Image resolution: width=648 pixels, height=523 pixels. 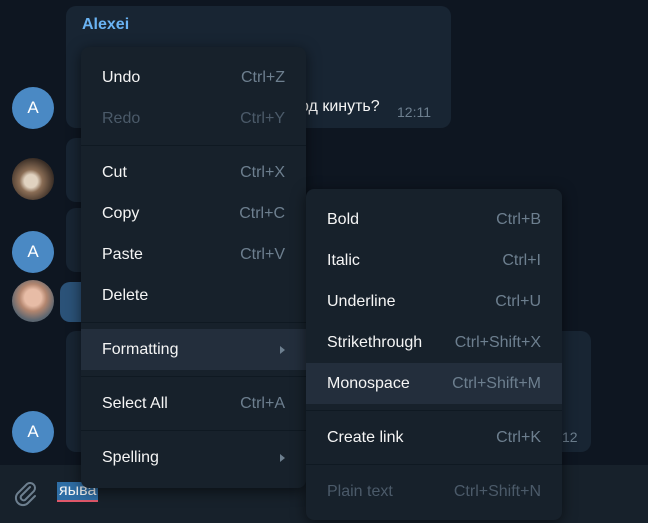 What do you see at coordinates (193, 295) in the screenshot?
I see `menu-item-delete: Delete` at bounding box center [193, 295].